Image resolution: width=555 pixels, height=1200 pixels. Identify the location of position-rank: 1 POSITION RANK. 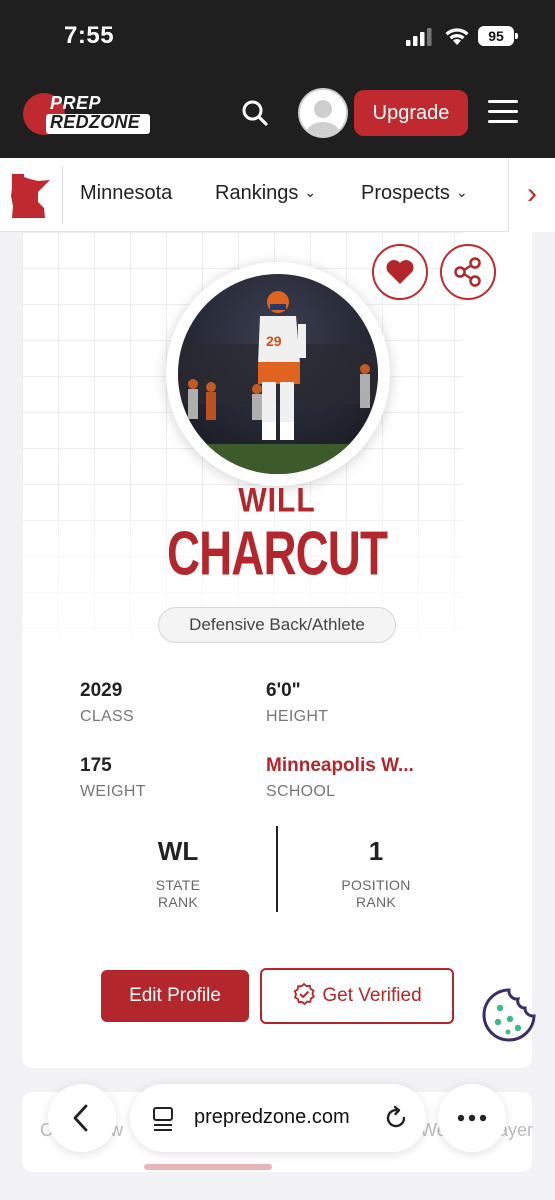
(376, 873).